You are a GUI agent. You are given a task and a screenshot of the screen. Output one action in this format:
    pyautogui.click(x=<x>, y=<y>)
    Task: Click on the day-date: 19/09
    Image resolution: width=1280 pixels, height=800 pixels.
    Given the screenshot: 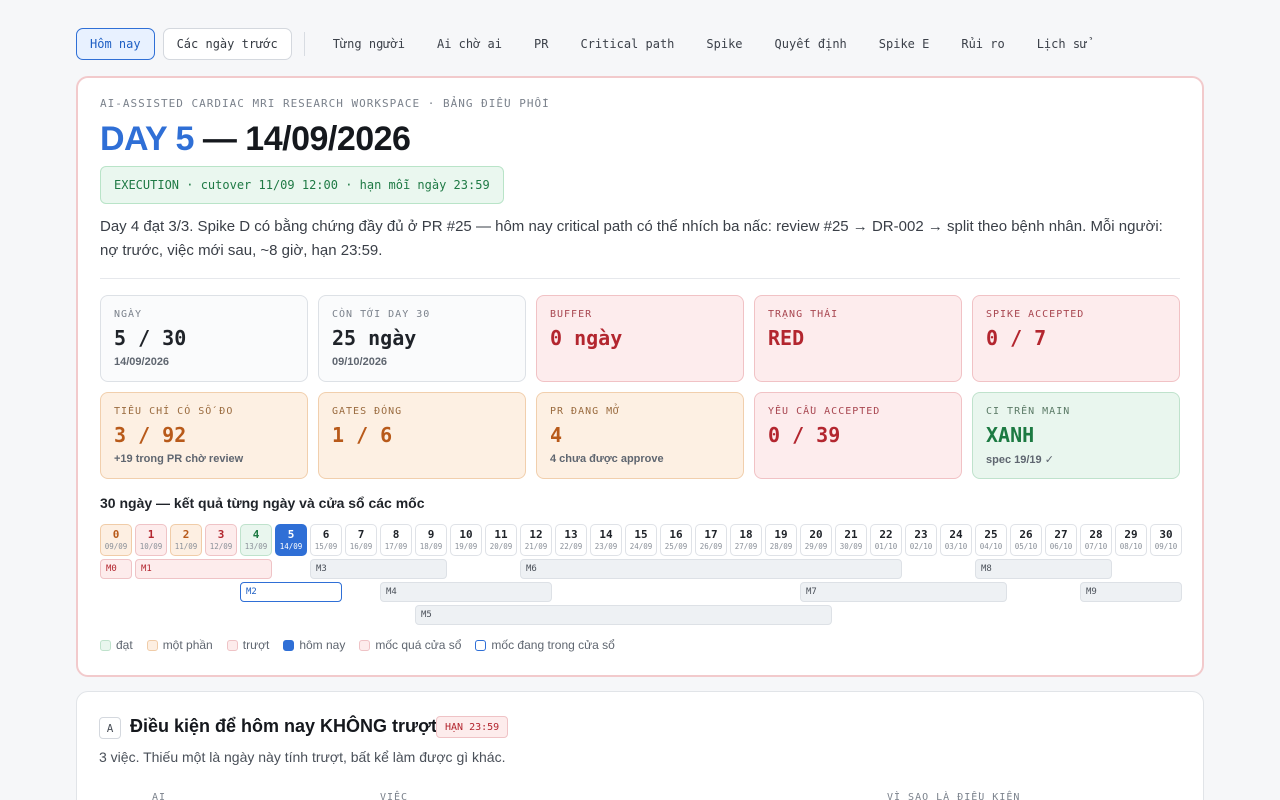 What is the action you would take?
    pyautogui.click(x=466, y=546)
    